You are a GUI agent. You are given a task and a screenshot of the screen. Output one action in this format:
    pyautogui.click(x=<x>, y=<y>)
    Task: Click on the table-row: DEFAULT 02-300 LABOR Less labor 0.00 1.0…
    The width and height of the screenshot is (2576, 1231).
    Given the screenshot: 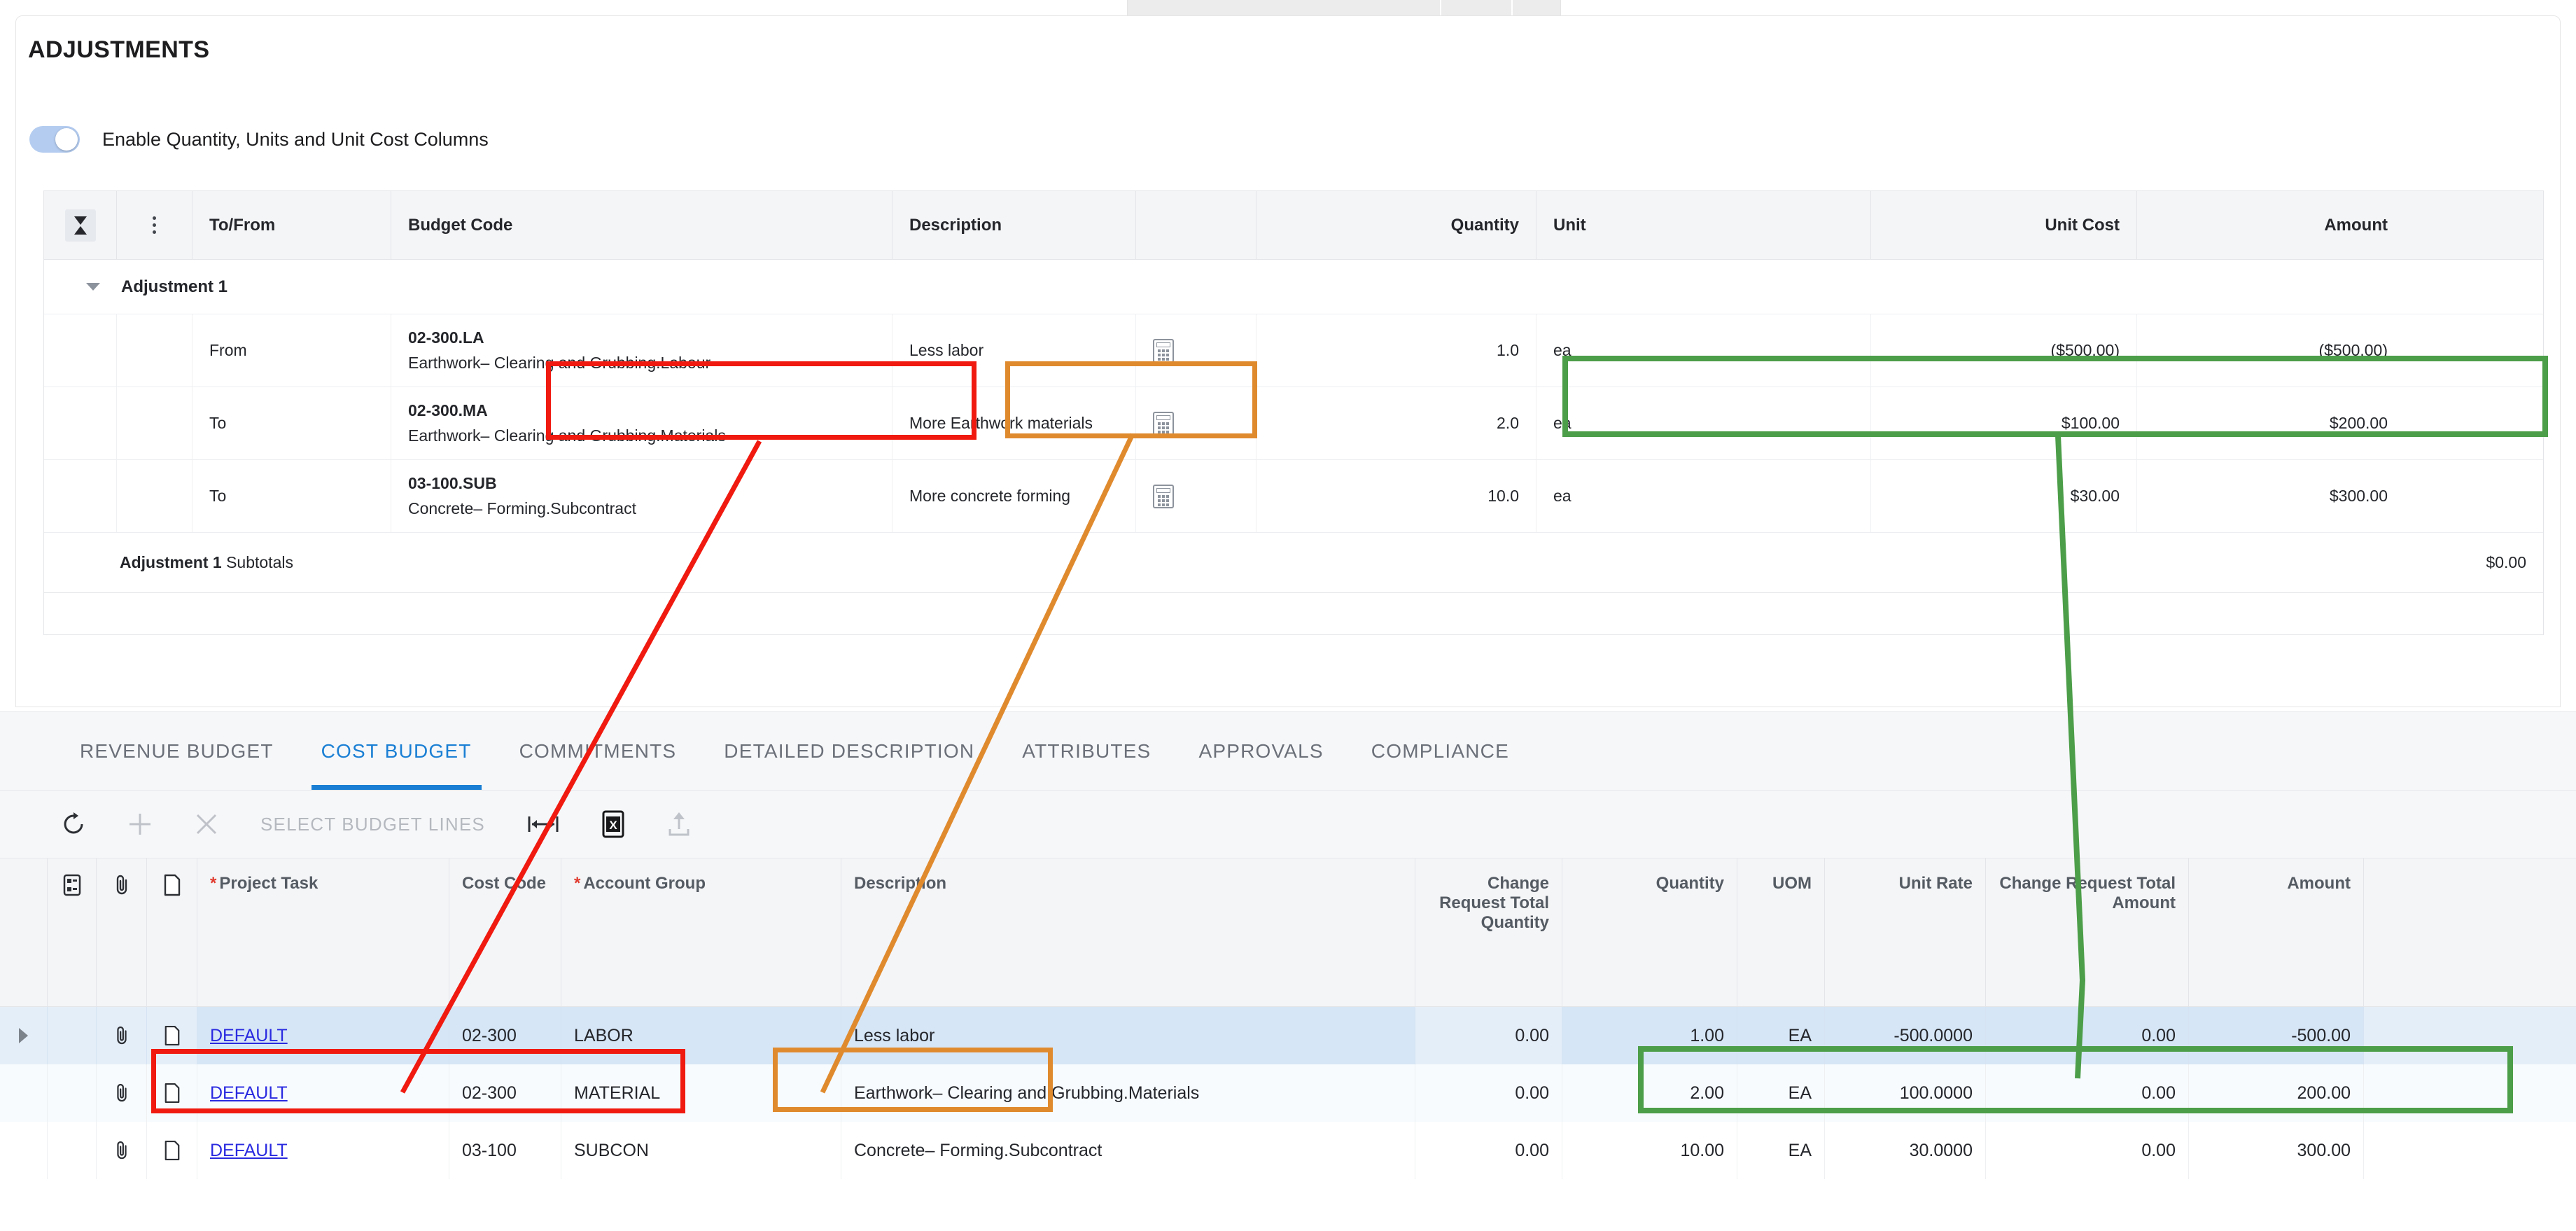 What is the action you would take?
    pyautogui.click(x=1288, y=1036)
    